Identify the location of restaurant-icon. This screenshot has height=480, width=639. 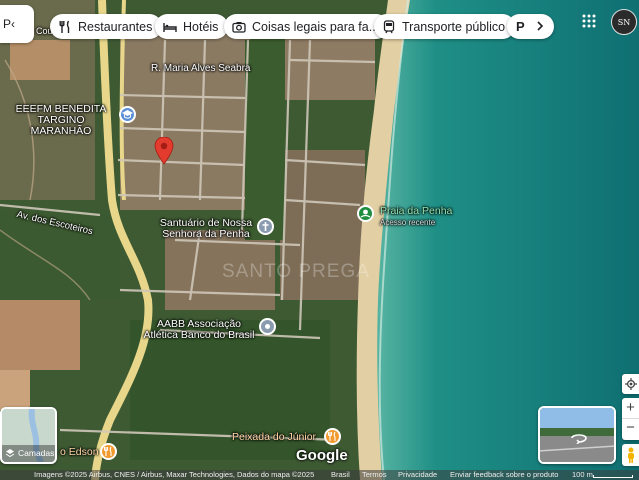
(64, 26).